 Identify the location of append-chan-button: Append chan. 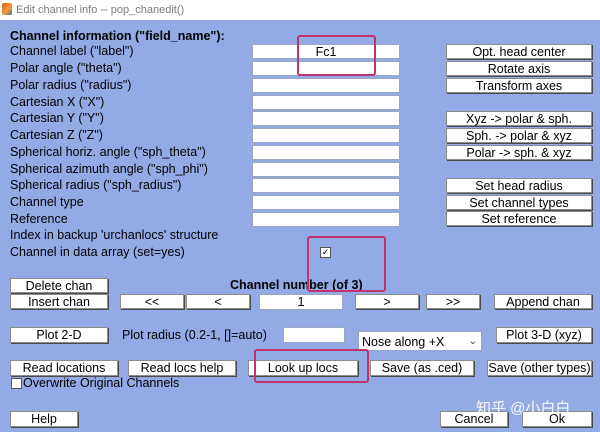
(543, 301).